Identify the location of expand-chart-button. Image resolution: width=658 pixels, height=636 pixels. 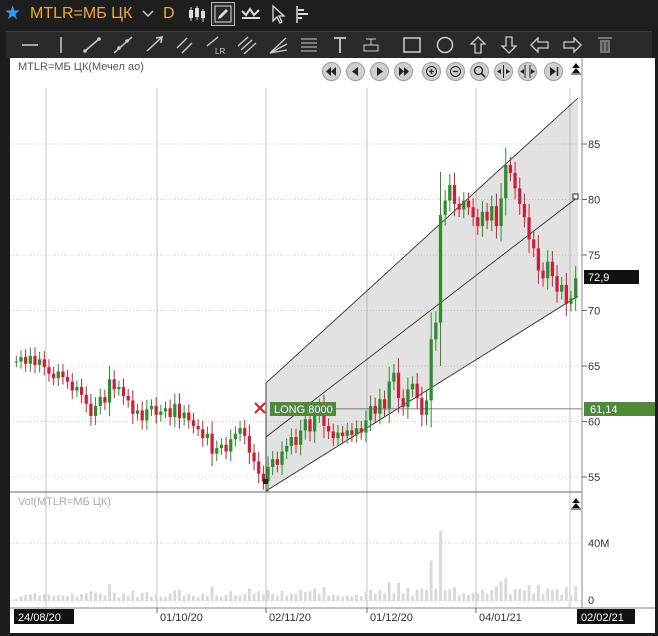
(527, 71).